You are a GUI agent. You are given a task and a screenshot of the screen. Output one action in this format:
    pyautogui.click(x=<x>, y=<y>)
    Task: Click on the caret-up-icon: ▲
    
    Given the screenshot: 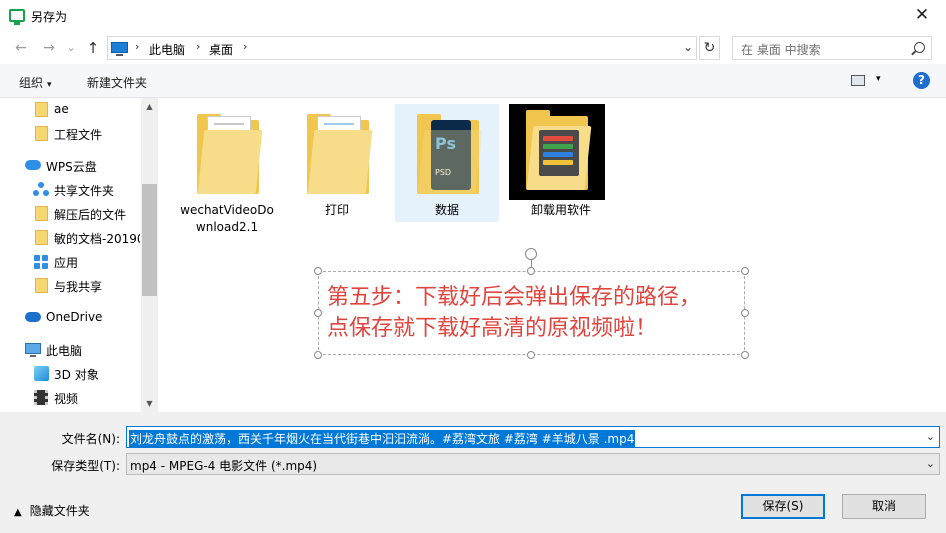 What is the action you would take?
    pyautogui.click(x=18, y=512)
    